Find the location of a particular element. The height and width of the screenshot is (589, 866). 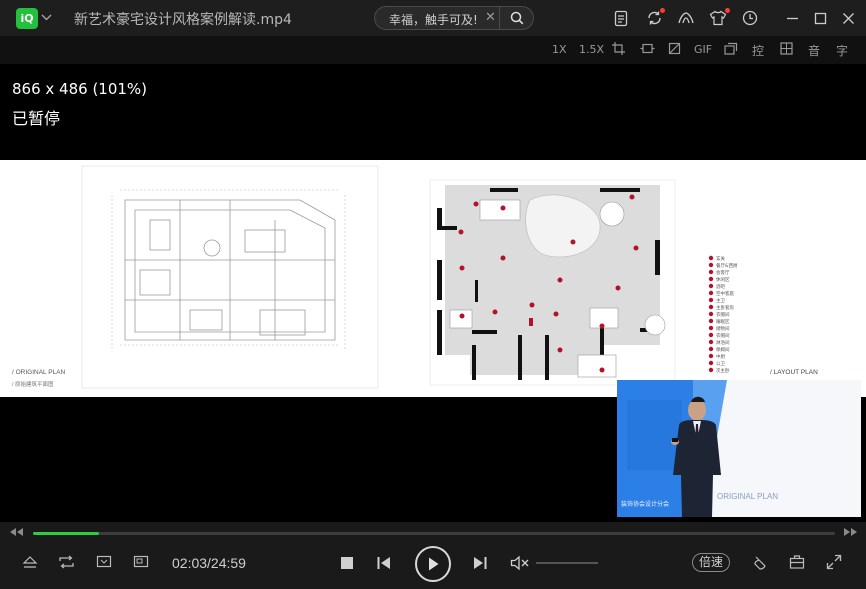

legend-item: 主卫 is located at coordinates (720, 300).